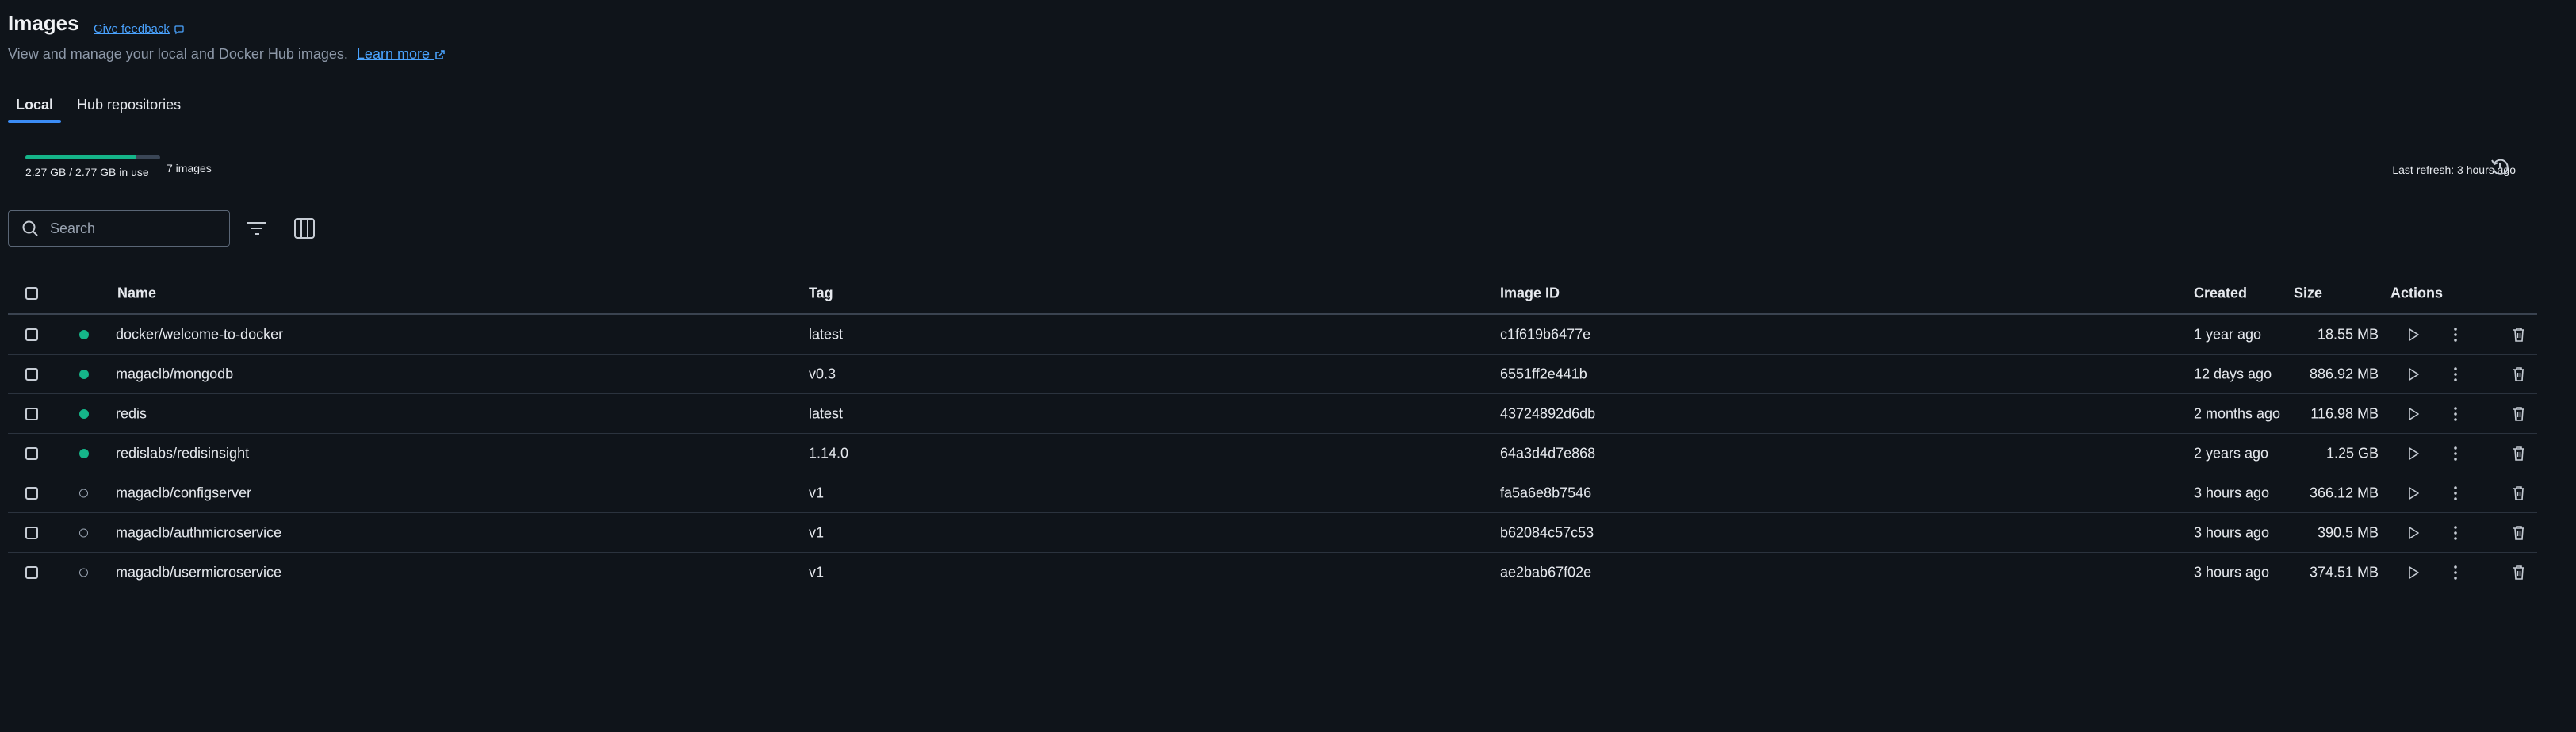 This screenshot has height=732, width=2576. What do you see at coordinates (189, 168) in the screenshot?
I see `image-count: 7 images` at bounding box center [189, 168].